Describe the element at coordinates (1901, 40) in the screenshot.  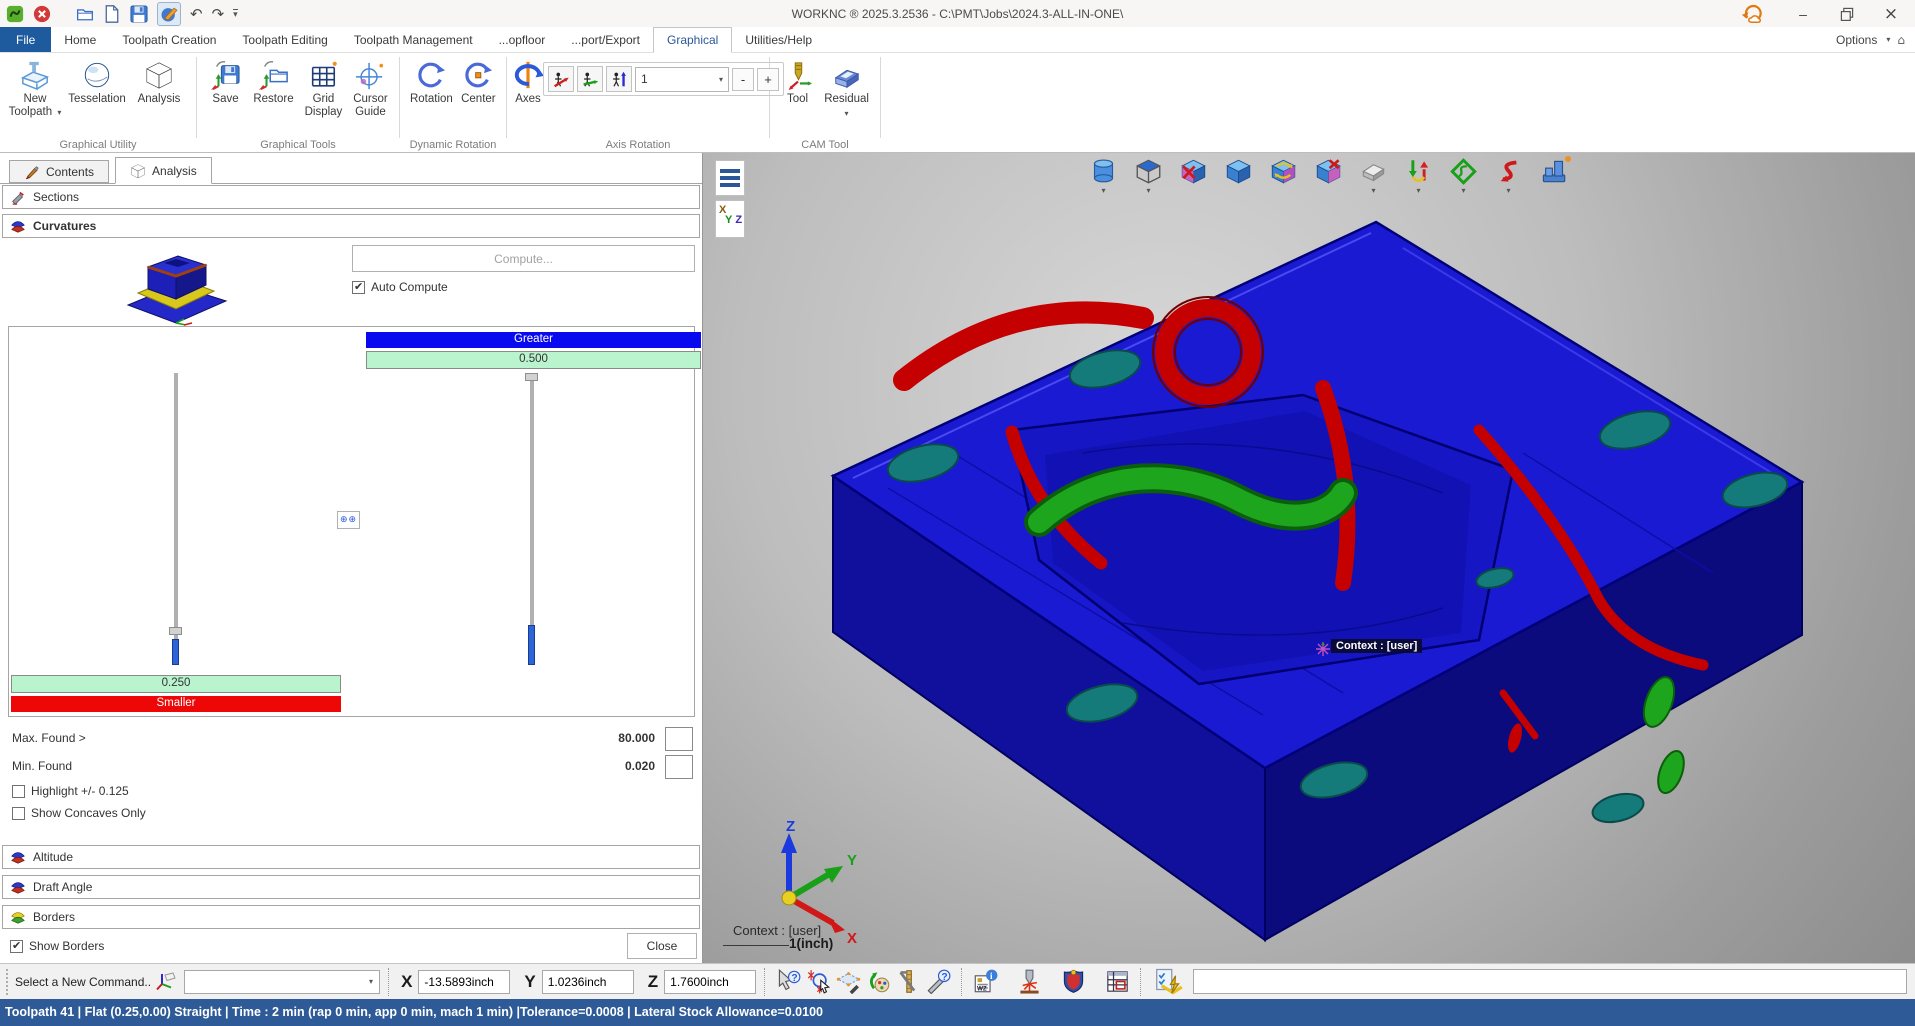
I see `collapse-ribbon-icon: ⌂` at that location.